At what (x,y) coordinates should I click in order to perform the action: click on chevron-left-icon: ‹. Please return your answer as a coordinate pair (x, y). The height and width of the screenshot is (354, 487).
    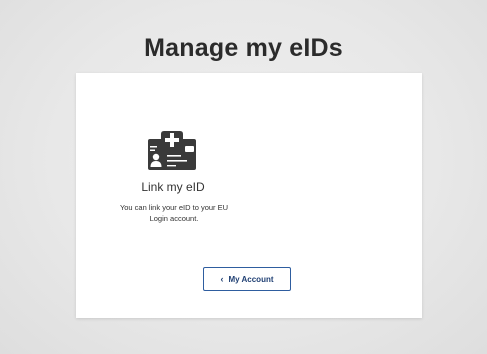
    Looking at the image, I should click on (222, 278).